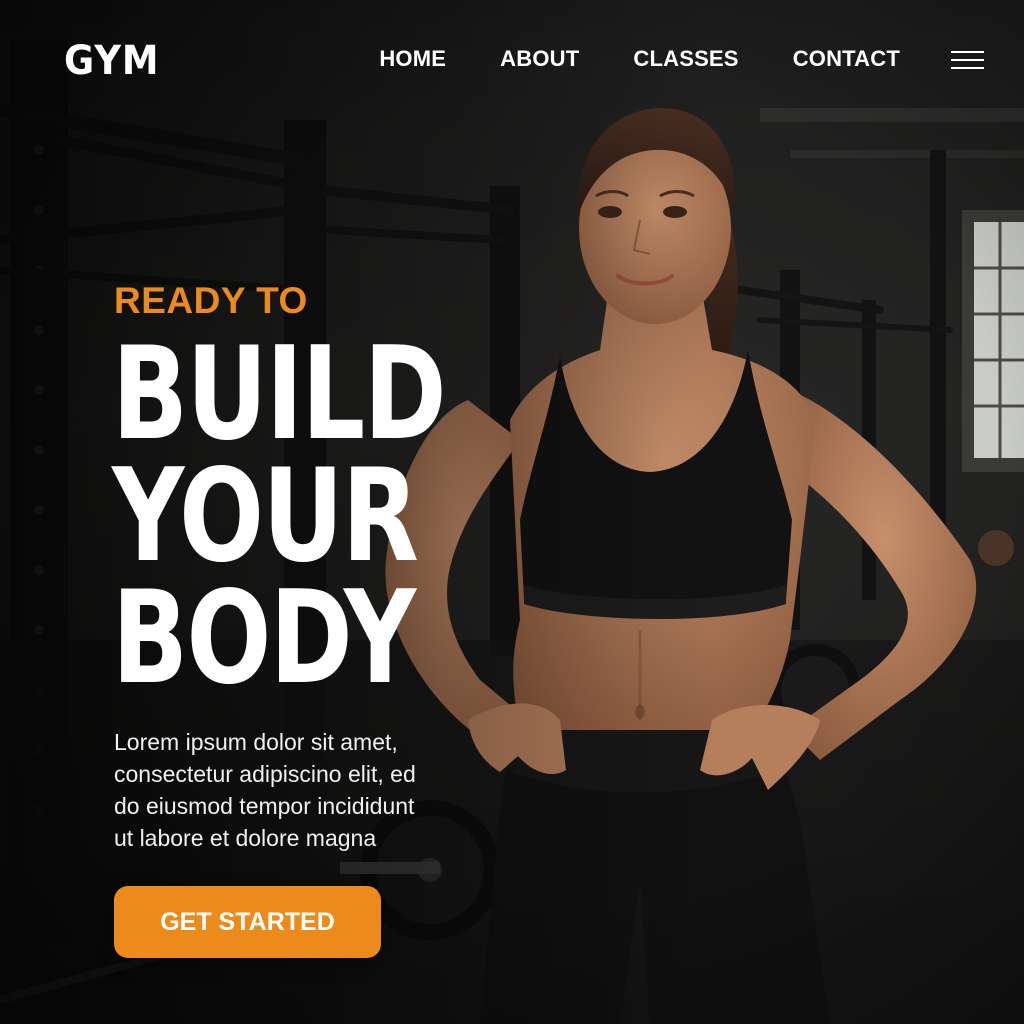 Image resolution: width=1024 pixels, height=1024 pixels. I want to click on hero-headline: BUILD YOUR BODY, so click(279, 516).